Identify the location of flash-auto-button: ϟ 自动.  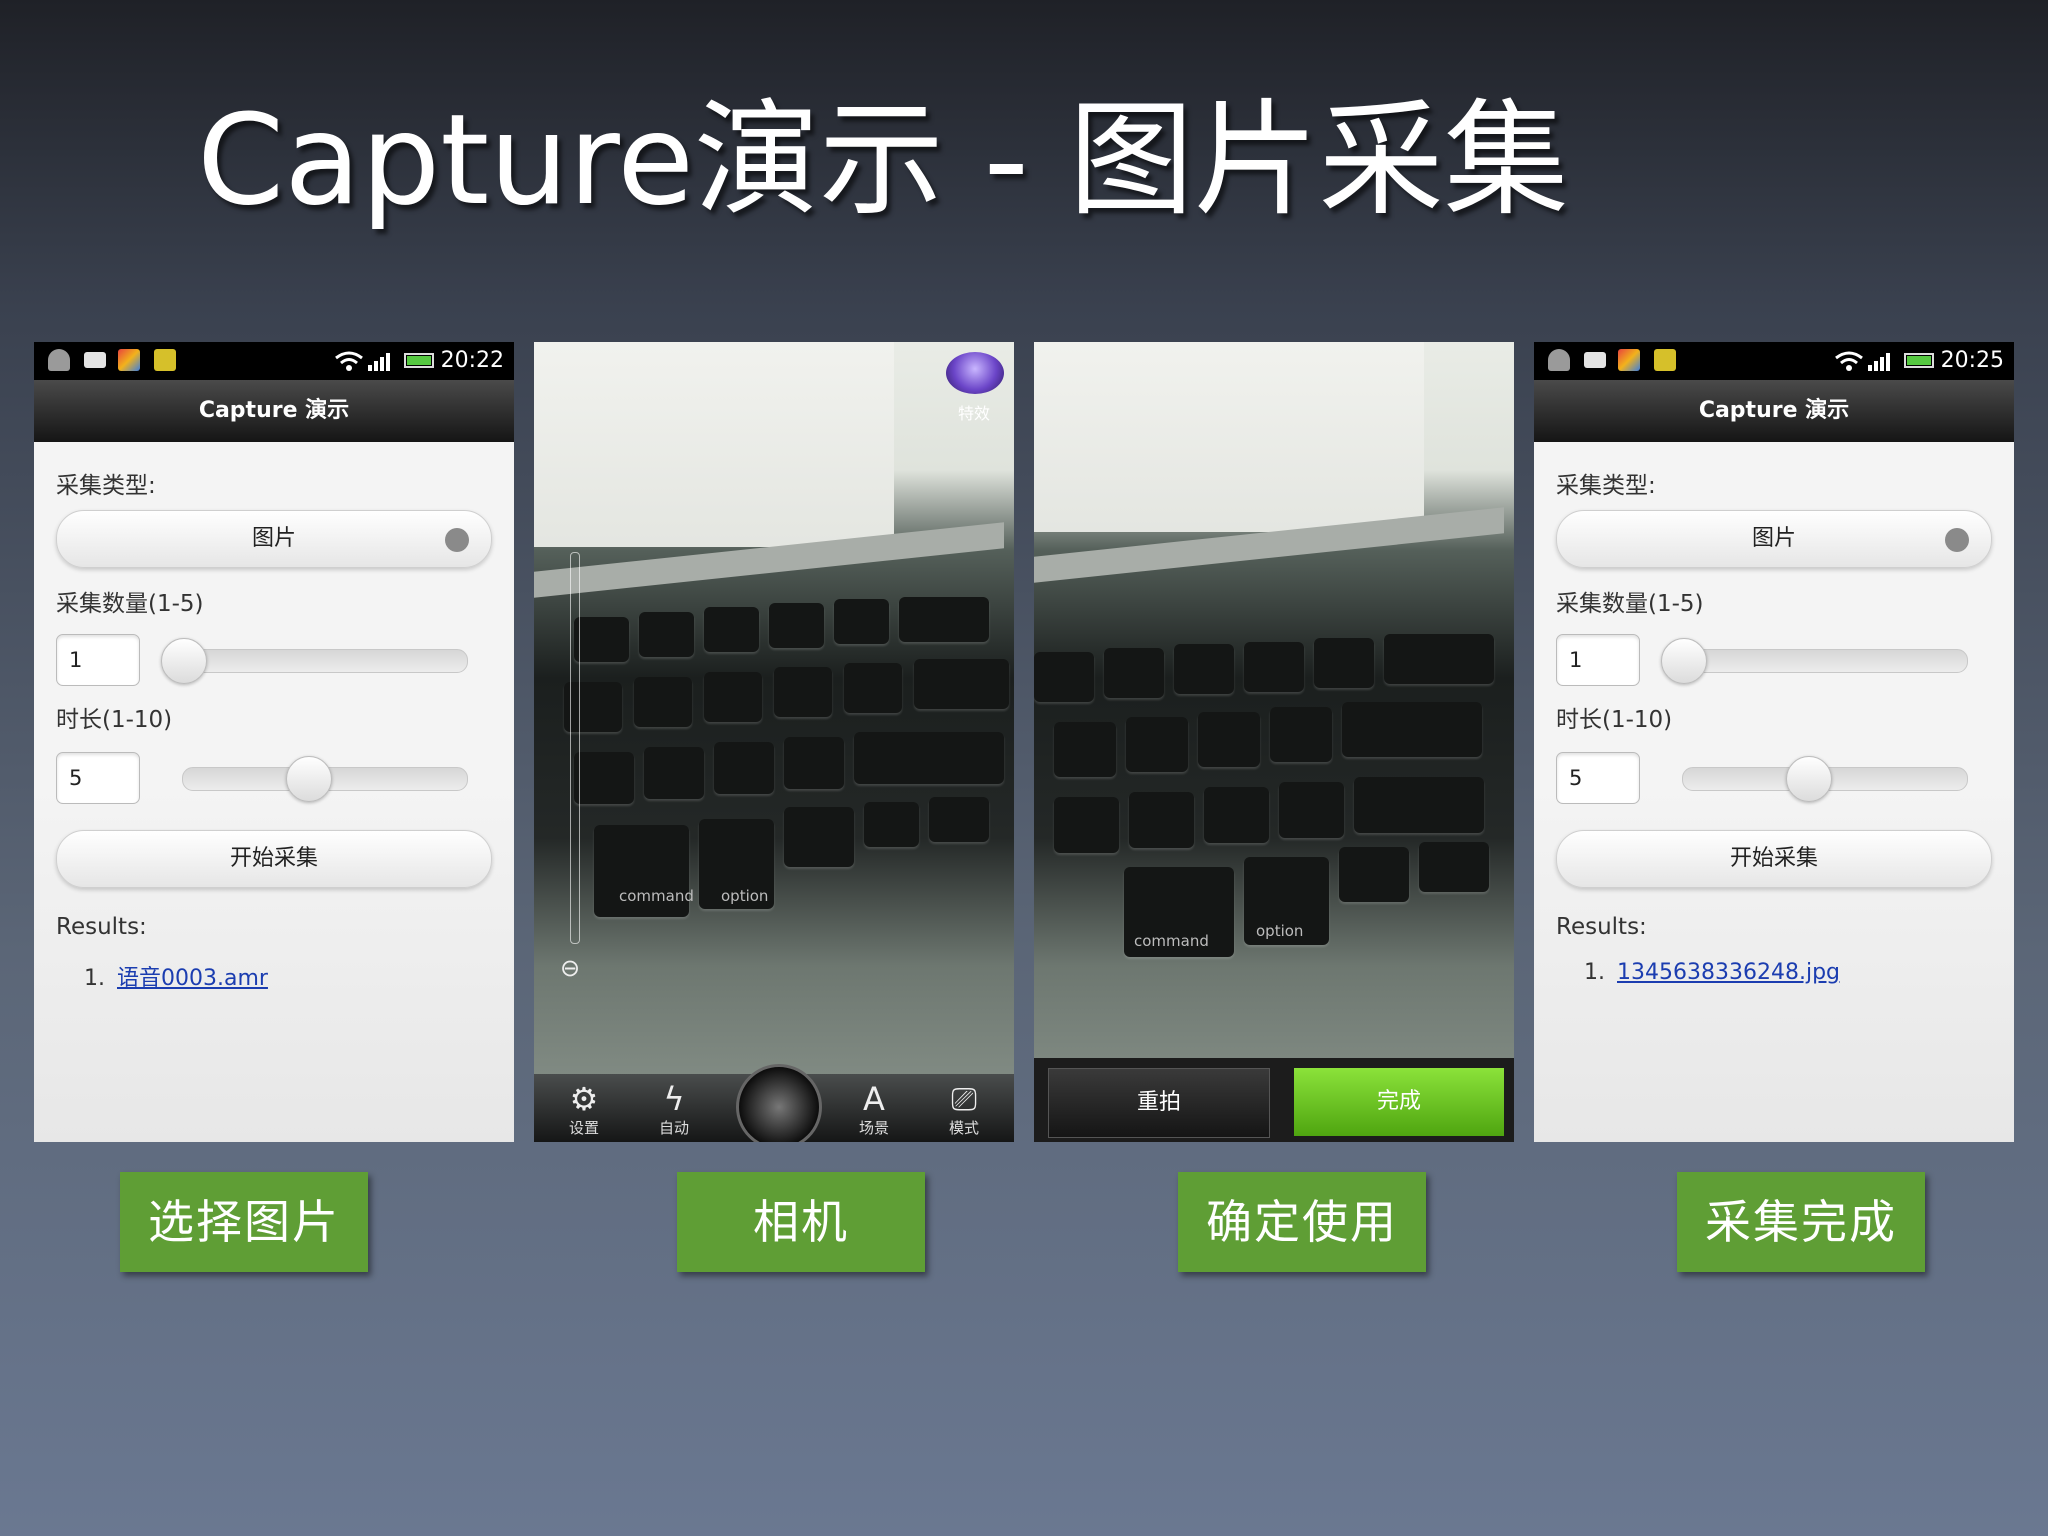
(674, 1109).